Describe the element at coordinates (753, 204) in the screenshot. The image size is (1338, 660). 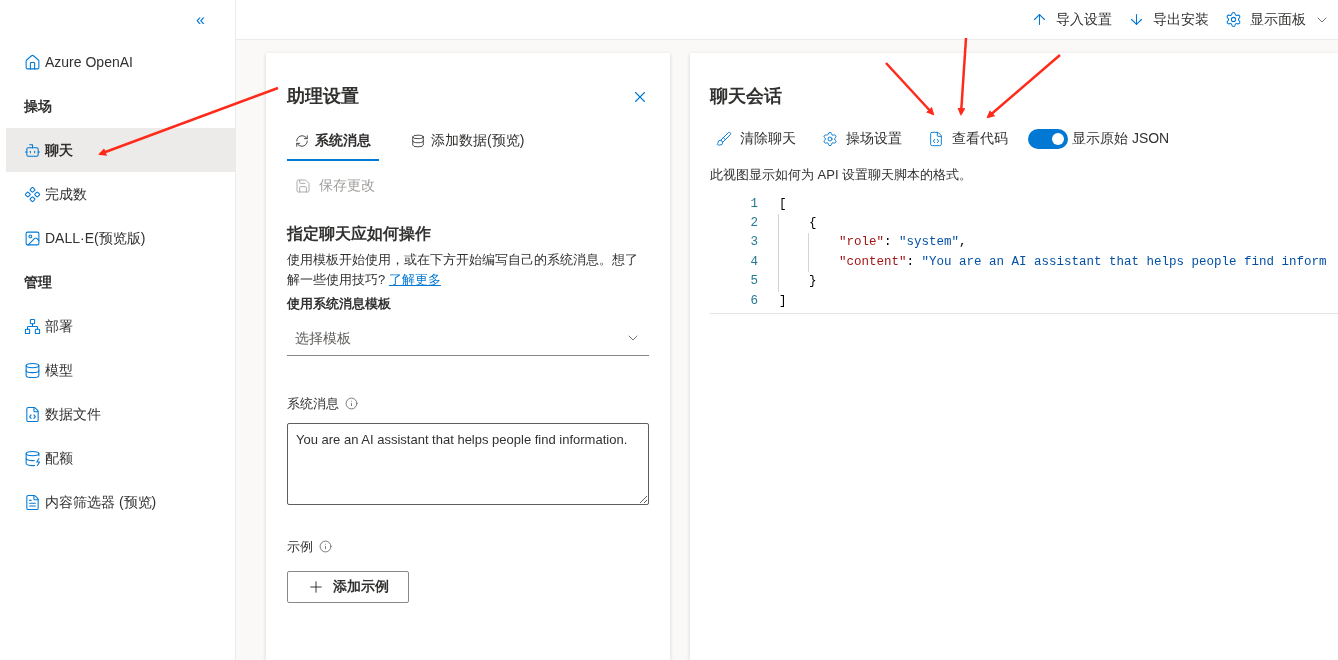
I see `line-number: 1` at that location.